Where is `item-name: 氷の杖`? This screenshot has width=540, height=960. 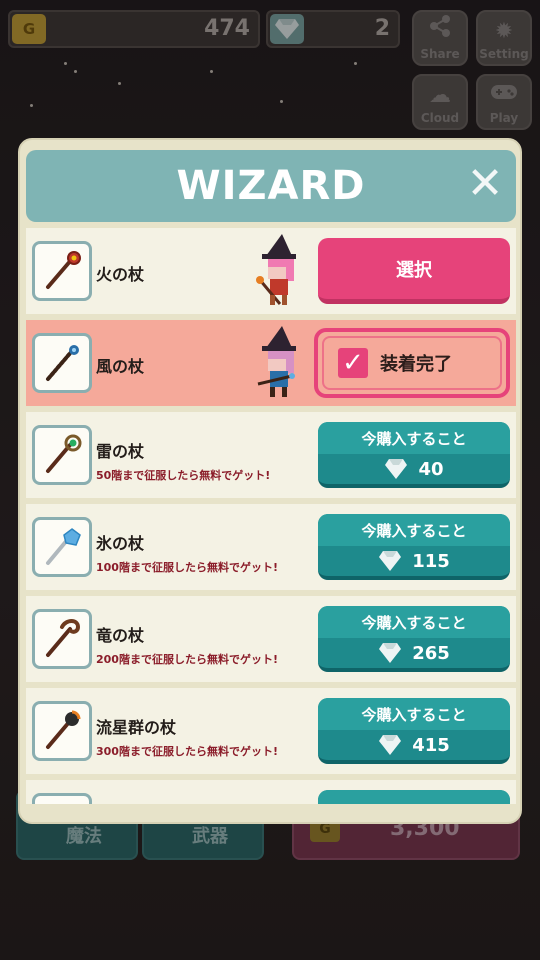 item-name: 氷の杖 is located at coordinates (120, 543).